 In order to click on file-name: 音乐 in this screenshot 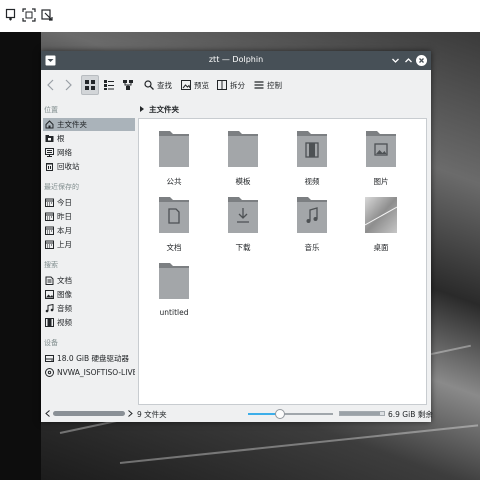, I will do `click(312, 247)`.